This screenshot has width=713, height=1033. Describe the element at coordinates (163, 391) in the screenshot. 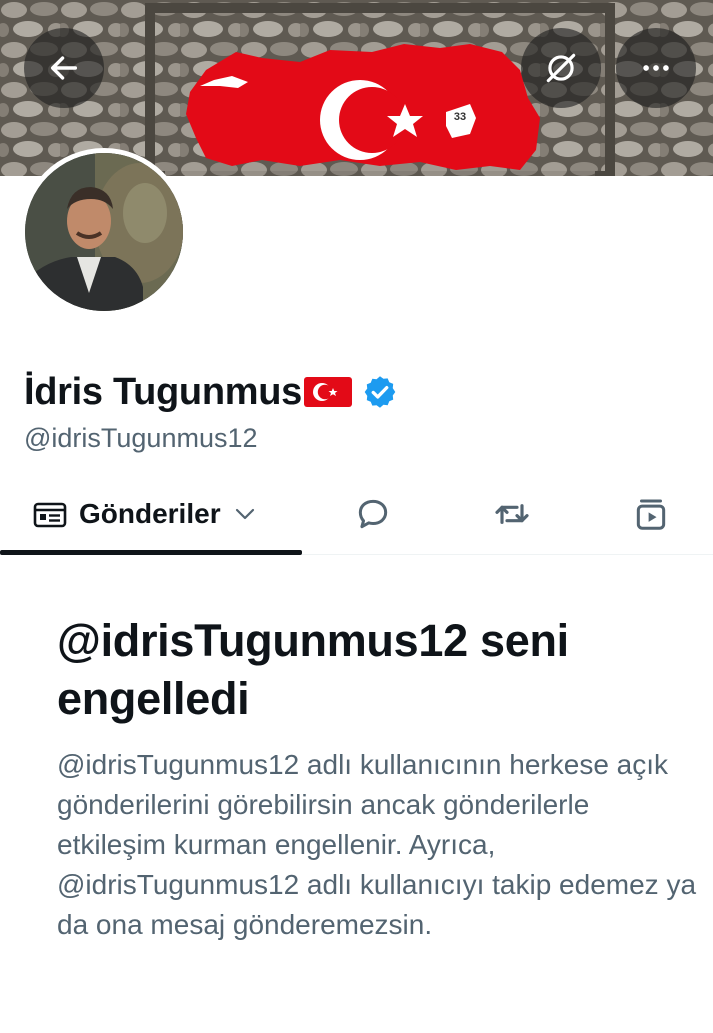

I see `display-name: İdris Tugunmus` at that location.